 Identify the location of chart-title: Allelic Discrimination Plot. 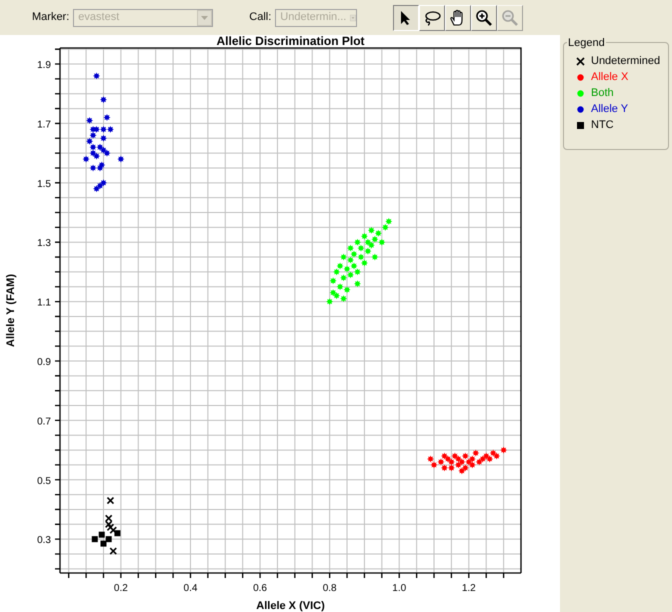
(290, 41).